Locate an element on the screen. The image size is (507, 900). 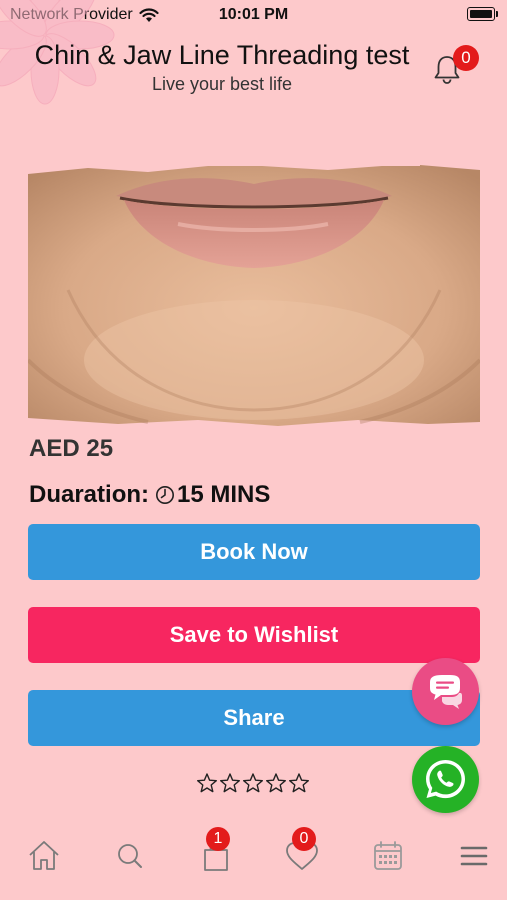
menu-icon is located at coordinates (474, 856).